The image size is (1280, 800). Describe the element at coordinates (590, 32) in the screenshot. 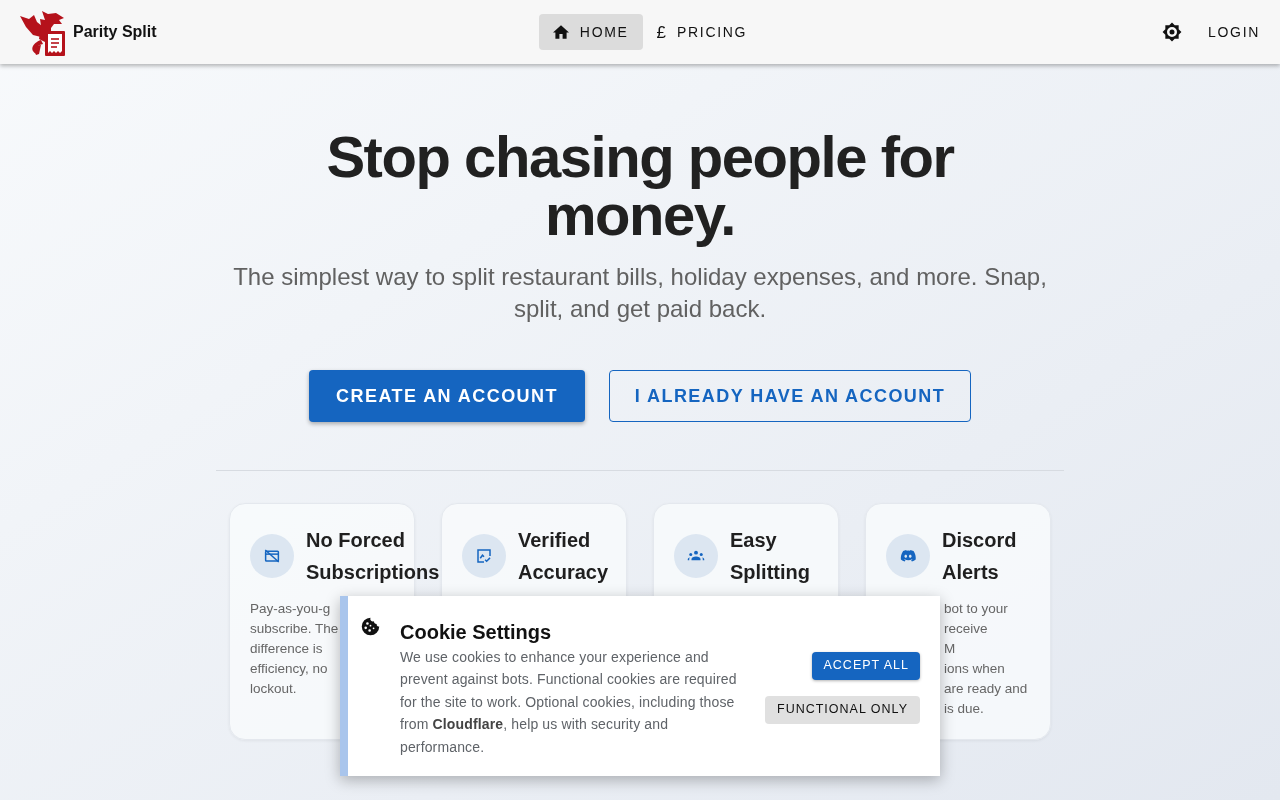

I see `nav-tab: HOME` at that location.